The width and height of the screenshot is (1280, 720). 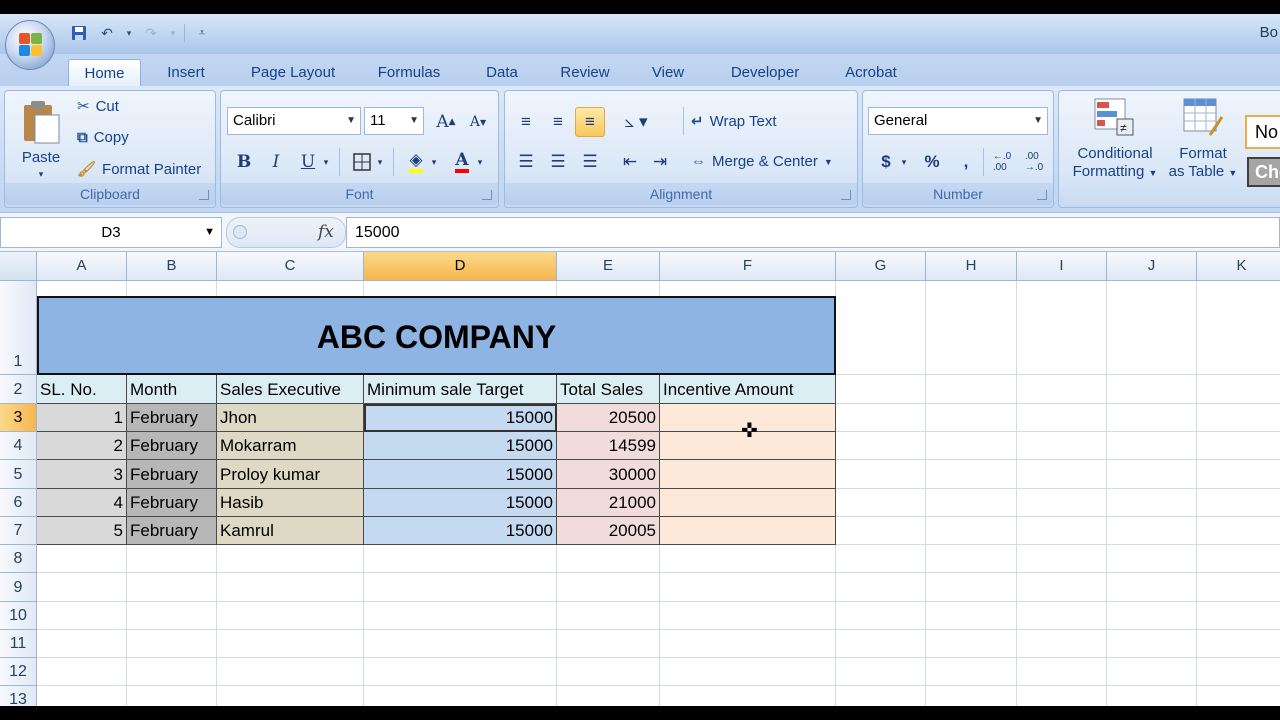 What do you see at coordinates (30, 45) in the screenshot?
I see `office-button` at bounding box center [30, 45].